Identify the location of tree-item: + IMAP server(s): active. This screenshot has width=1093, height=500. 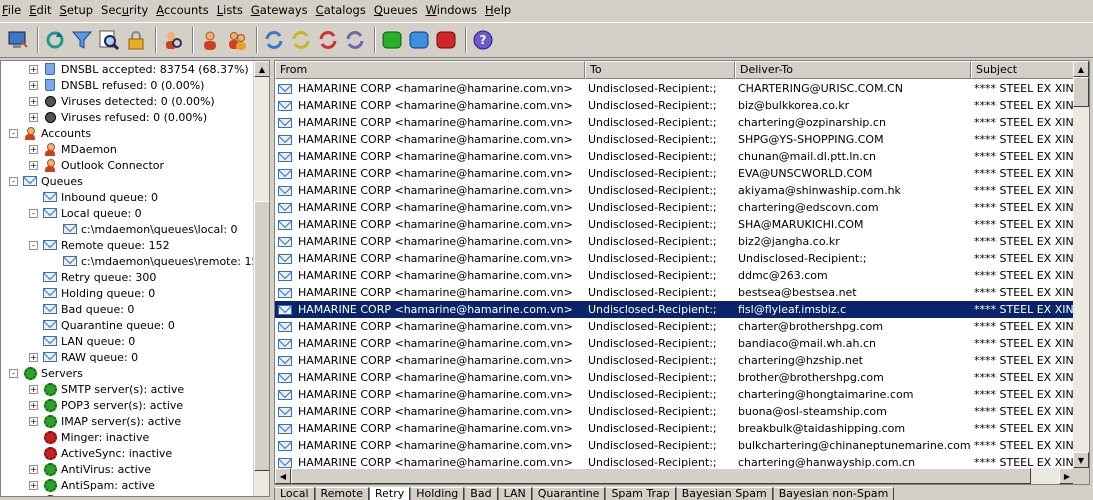
(105, 421).